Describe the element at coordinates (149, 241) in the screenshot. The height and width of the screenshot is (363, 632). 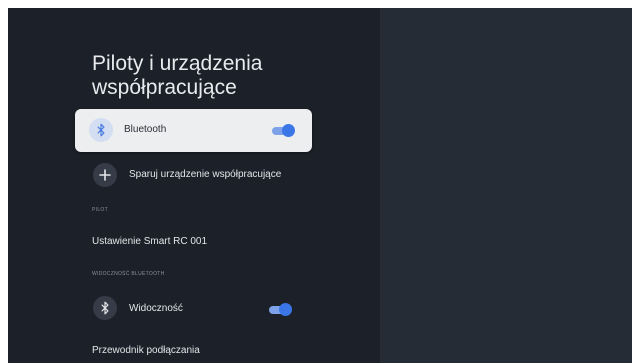
I see `smart-rc-setting: Ustawienie Smart RC 001` at that location.